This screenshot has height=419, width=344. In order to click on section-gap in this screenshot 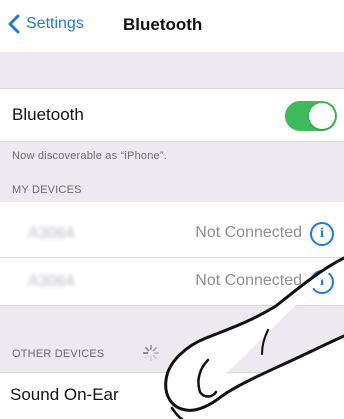, I will do `click(172, 70)`.